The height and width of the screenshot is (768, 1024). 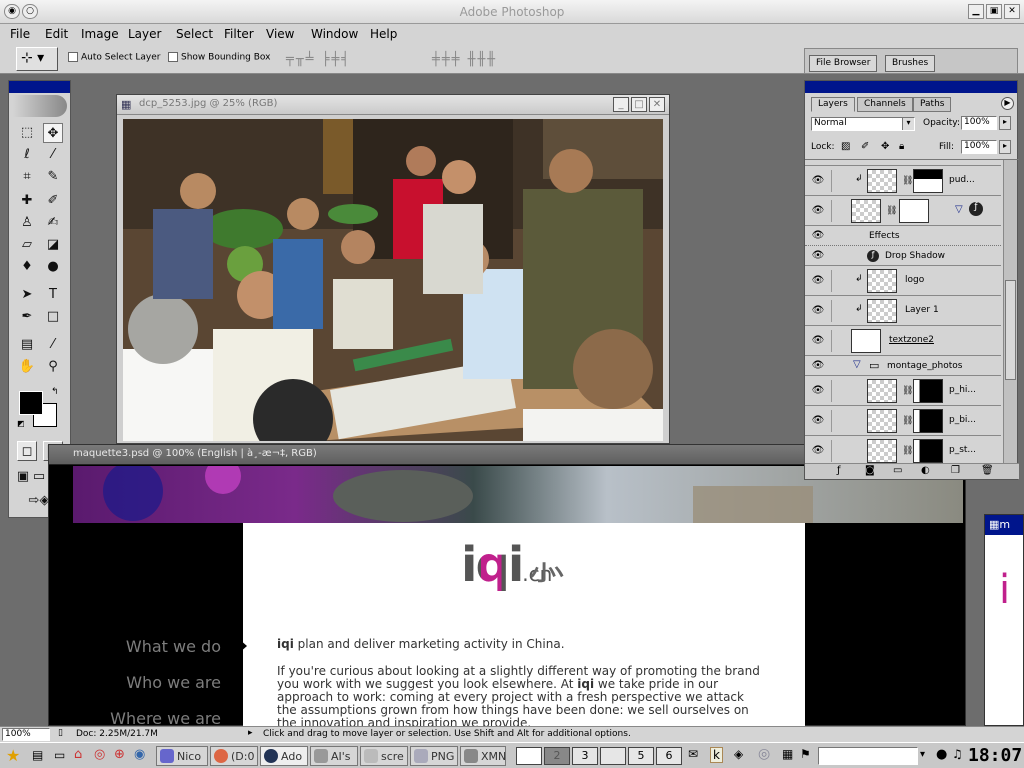 I want to click on new-group-icon: ▭, so click(x=897, y=470).